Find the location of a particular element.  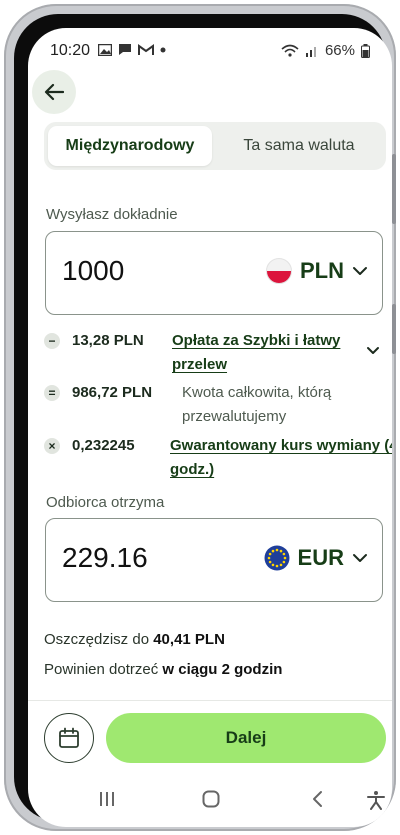

home-icon is located at coordinates (211, 799).